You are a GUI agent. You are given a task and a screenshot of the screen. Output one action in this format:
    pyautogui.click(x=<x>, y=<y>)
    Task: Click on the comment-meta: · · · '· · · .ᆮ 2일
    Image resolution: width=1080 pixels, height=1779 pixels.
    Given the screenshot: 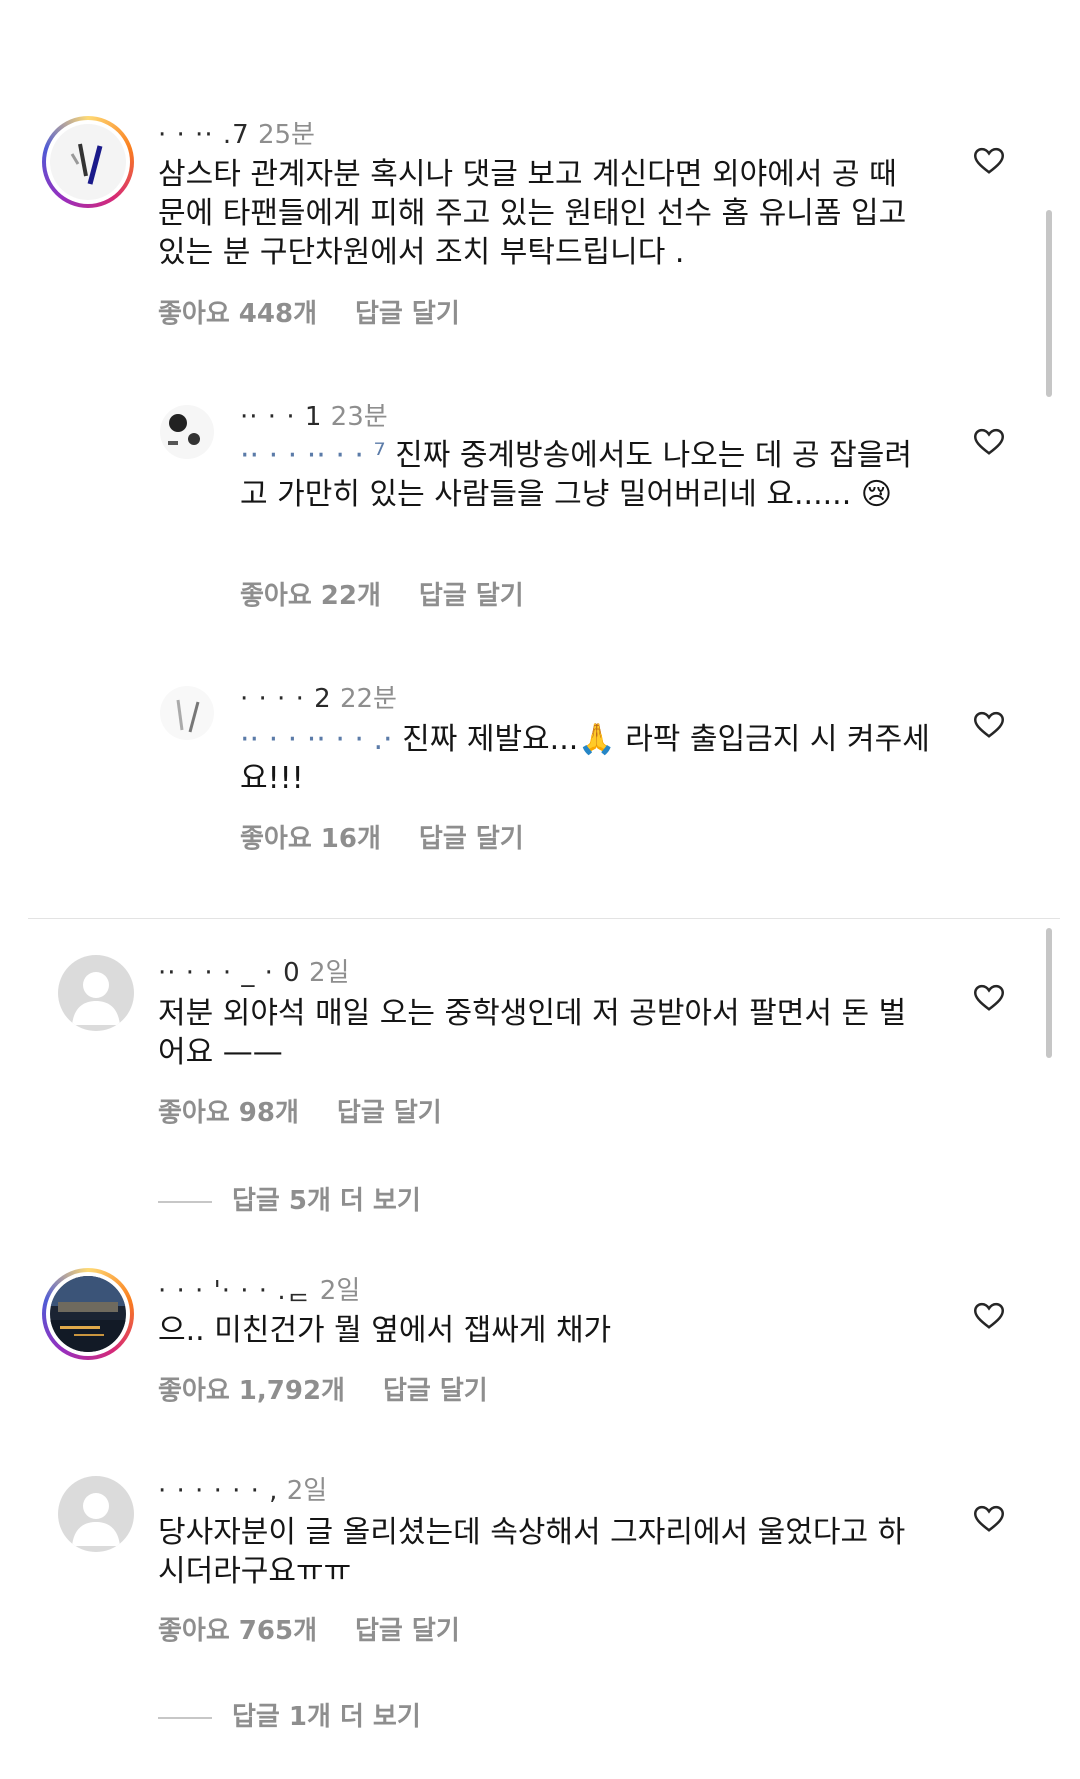 What is the action you would take?
    pyautogui.click(x=259, y=1288)
    